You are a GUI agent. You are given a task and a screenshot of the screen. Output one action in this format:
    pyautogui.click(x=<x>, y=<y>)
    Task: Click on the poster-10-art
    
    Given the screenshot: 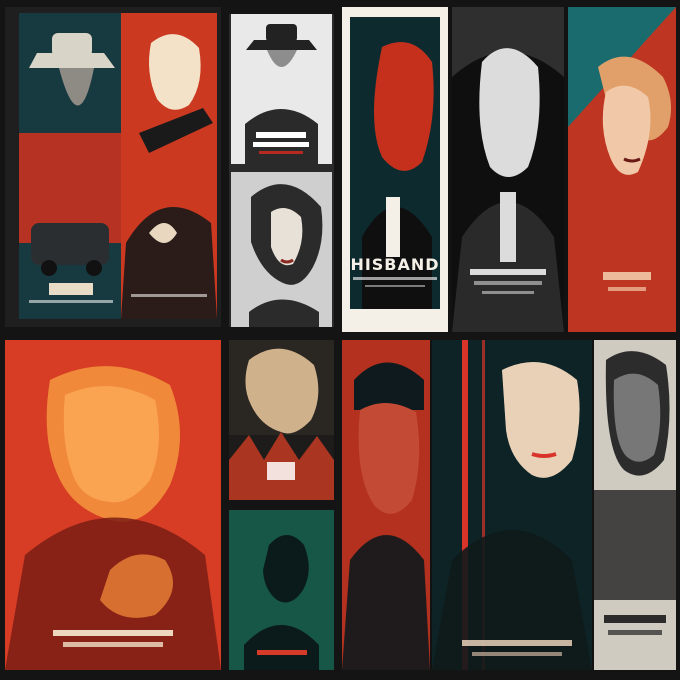 What is the action you would take?
    pyautogui.click(x=281, y=590)
    